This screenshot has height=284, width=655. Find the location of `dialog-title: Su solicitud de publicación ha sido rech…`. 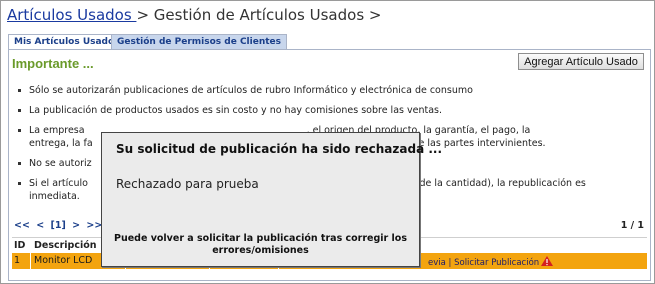

dialog-title: Su solicitud de publicación ha sido rech… is located at coordinates (279, 149).